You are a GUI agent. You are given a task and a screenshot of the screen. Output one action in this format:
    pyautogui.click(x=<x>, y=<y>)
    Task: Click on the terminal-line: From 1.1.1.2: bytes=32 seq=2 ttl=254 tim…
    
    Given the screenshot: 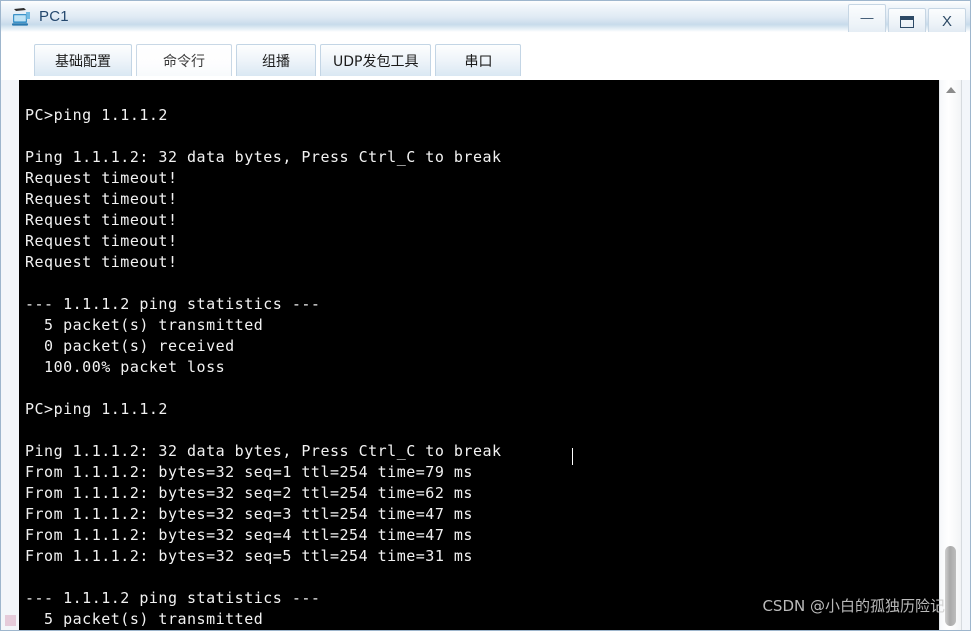 What is the action you would take?
    pyautogui.click(x=249, y=493)
    